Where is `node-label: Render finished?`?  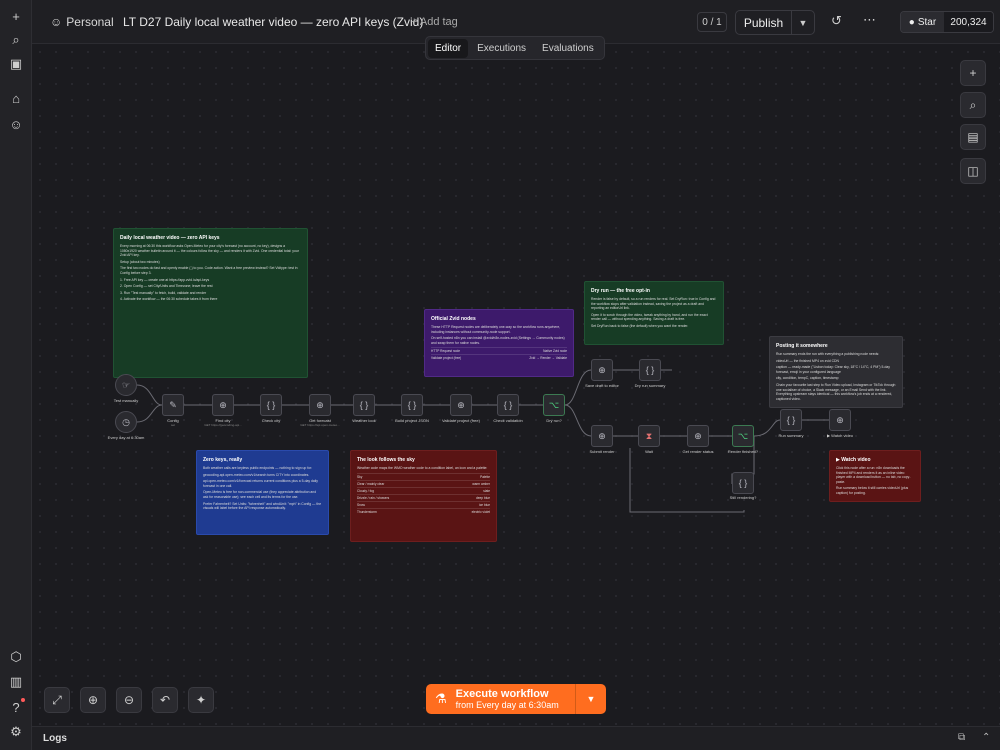
node-label: Render finished? is located at coordinates (743, 451).